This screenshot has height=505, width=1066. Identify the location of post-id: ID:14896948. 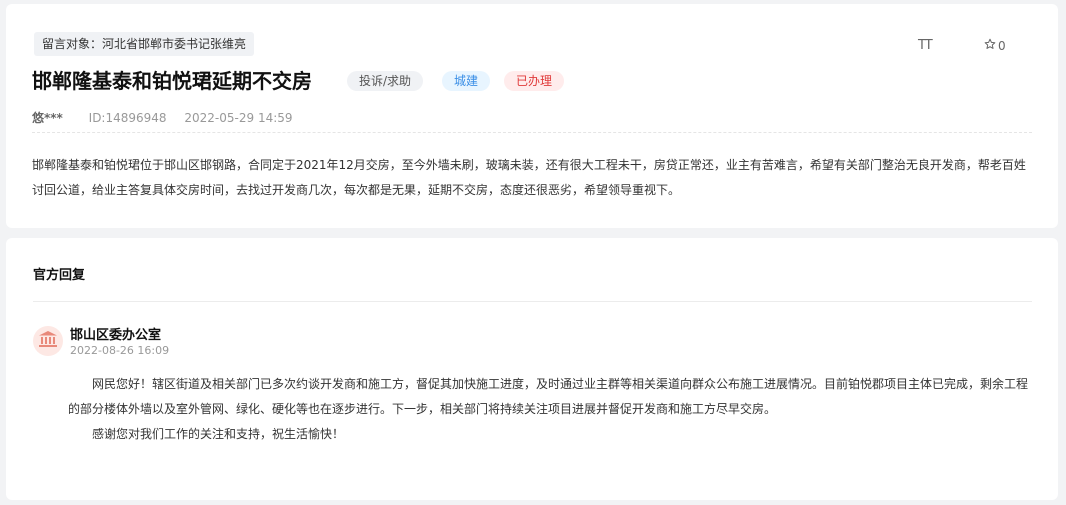
(127, 118).